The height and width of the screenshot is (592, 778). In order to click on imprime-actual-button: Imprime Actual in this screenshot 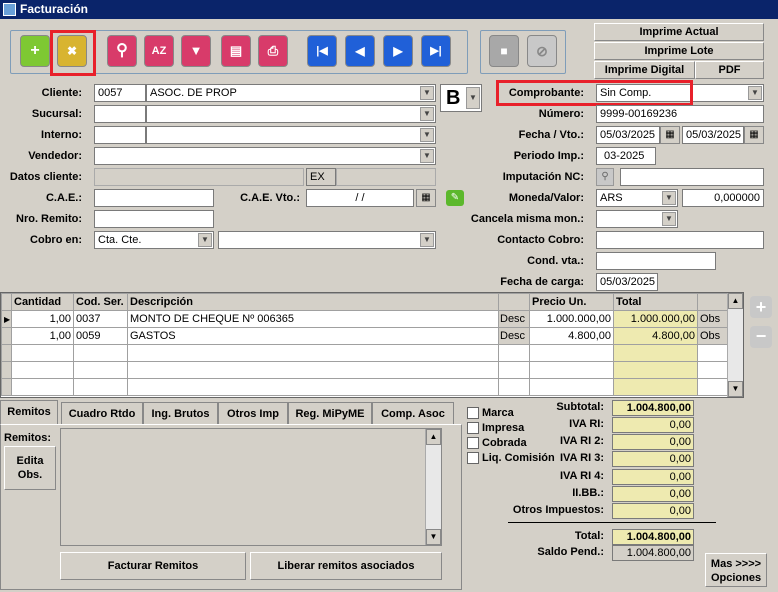, I will do `click(679, 32)`.